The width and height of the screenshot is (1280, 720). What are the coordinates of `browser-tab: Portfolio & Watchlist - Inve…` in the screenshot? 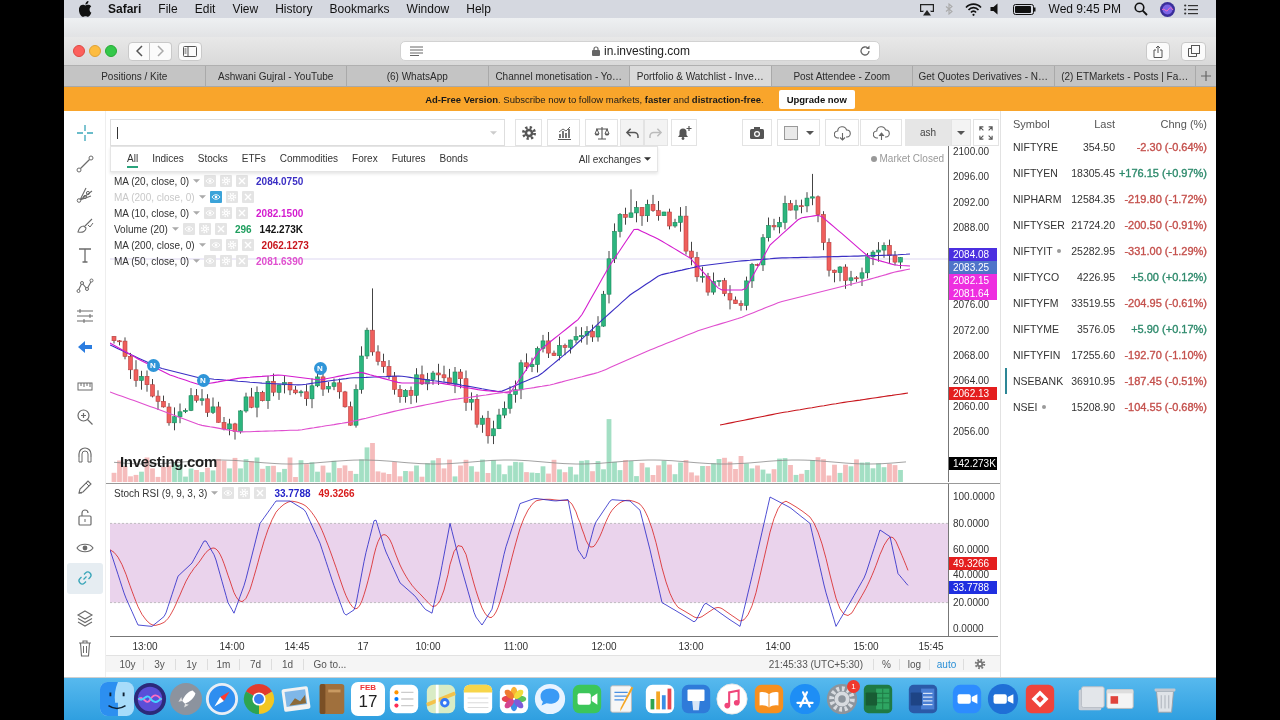 It's located at (701, 76).